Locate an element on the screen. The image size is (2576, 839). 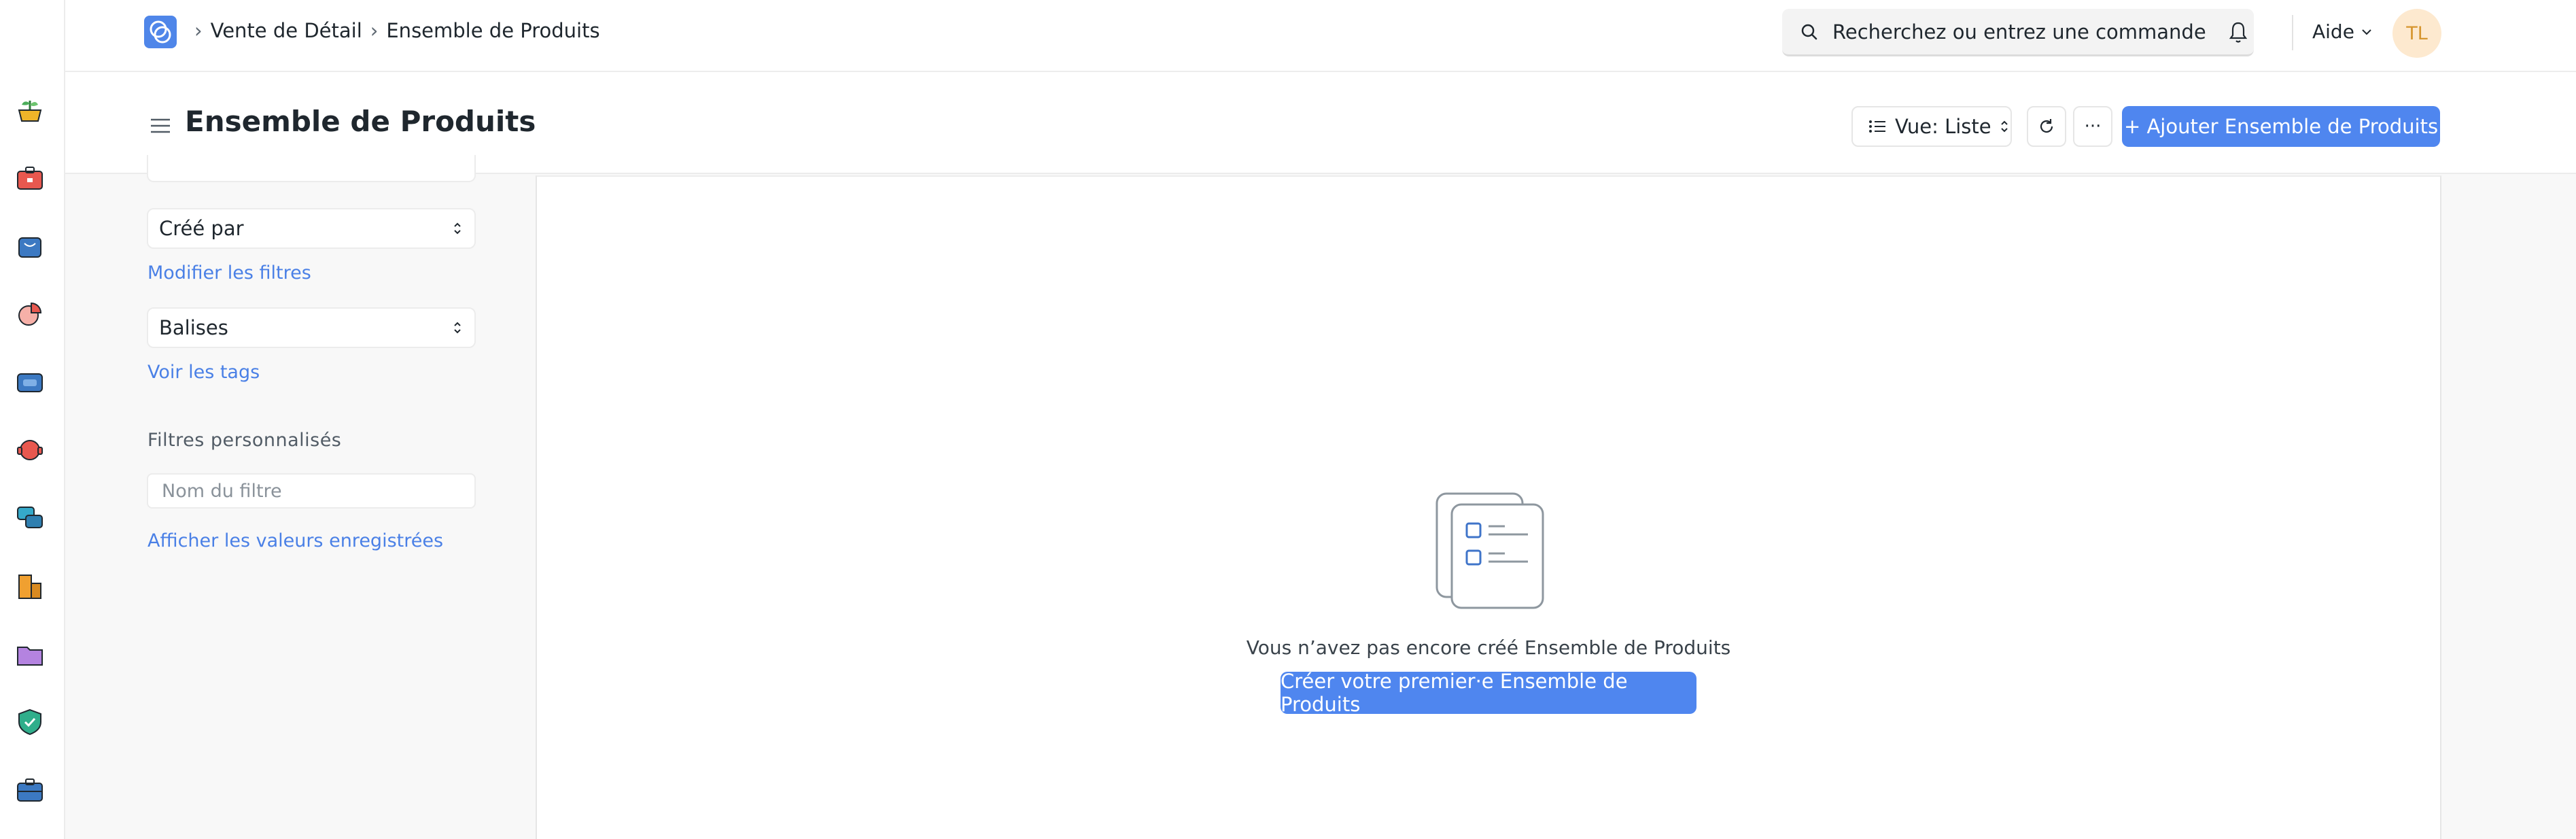
pie-chart-icon is located at coordinates (30, 314).